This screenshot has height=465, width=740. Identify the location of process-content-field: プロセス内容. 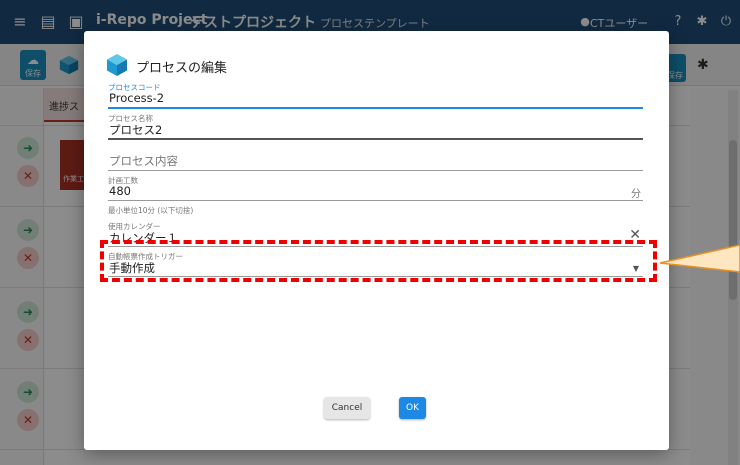
(375, 160).